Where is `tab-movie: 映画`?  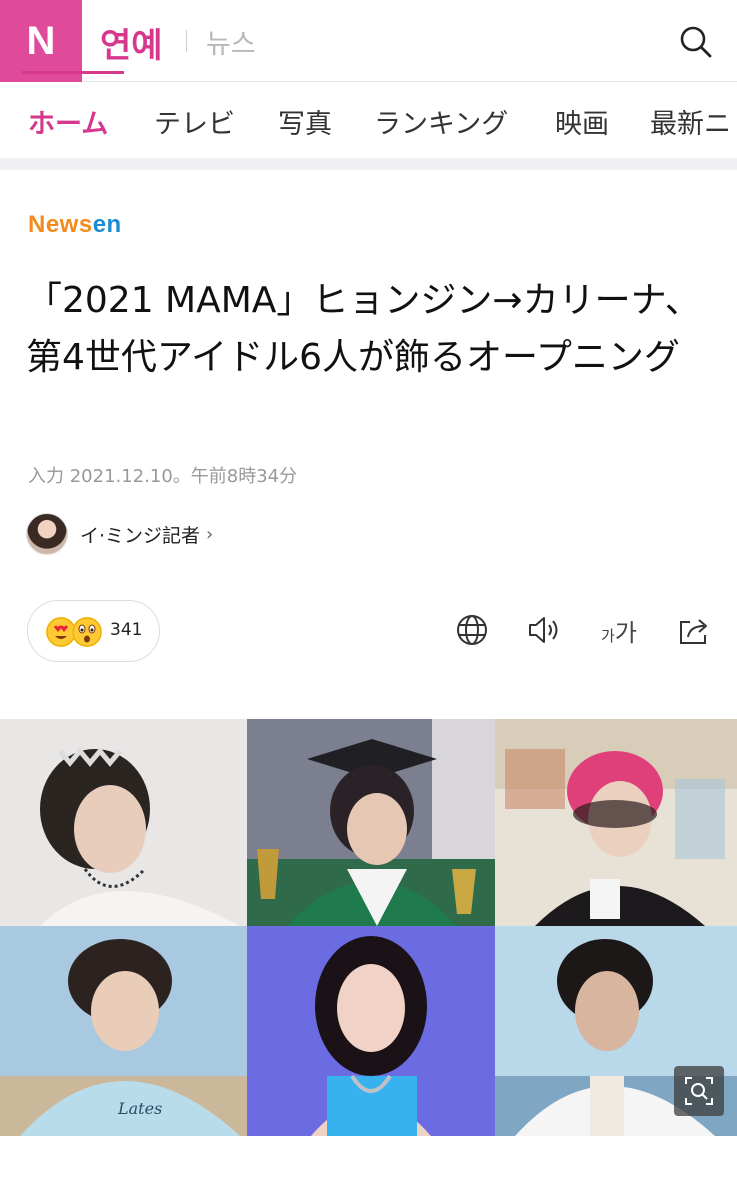 tab-movie: 映画 is located at coordinates (582, 121).